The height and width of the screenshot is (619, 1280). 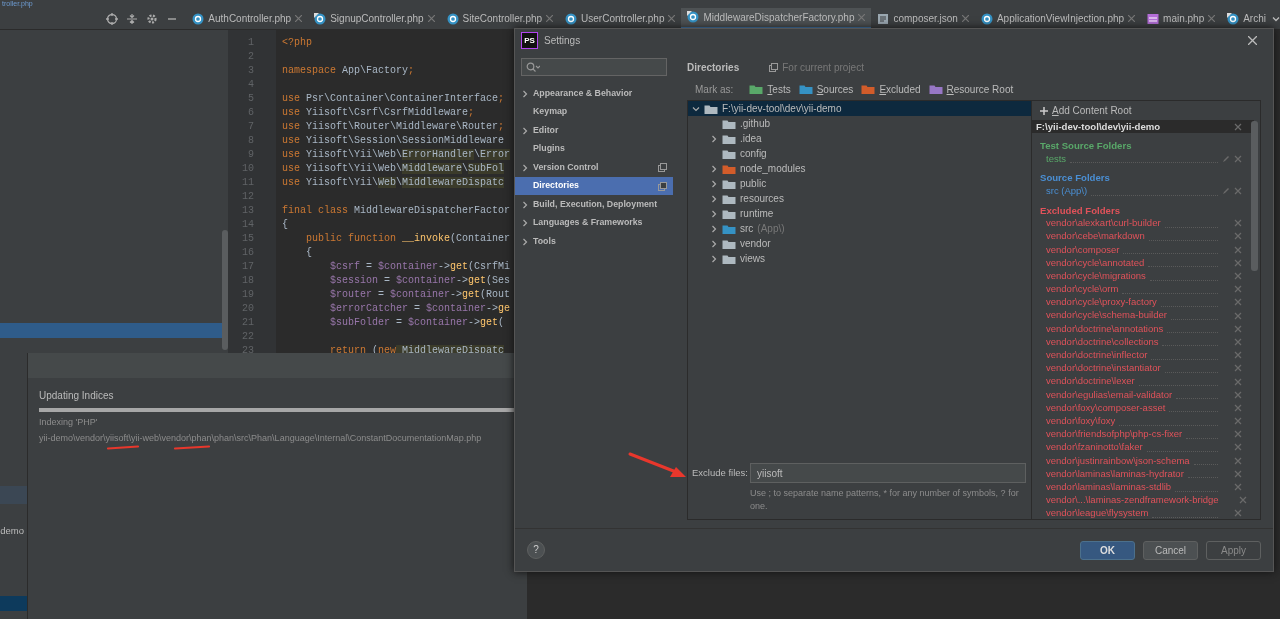 What do you see at coordinates (859, 199) in the screenshot?
I see `tree-item: resources` at bounding box center [859, 199].